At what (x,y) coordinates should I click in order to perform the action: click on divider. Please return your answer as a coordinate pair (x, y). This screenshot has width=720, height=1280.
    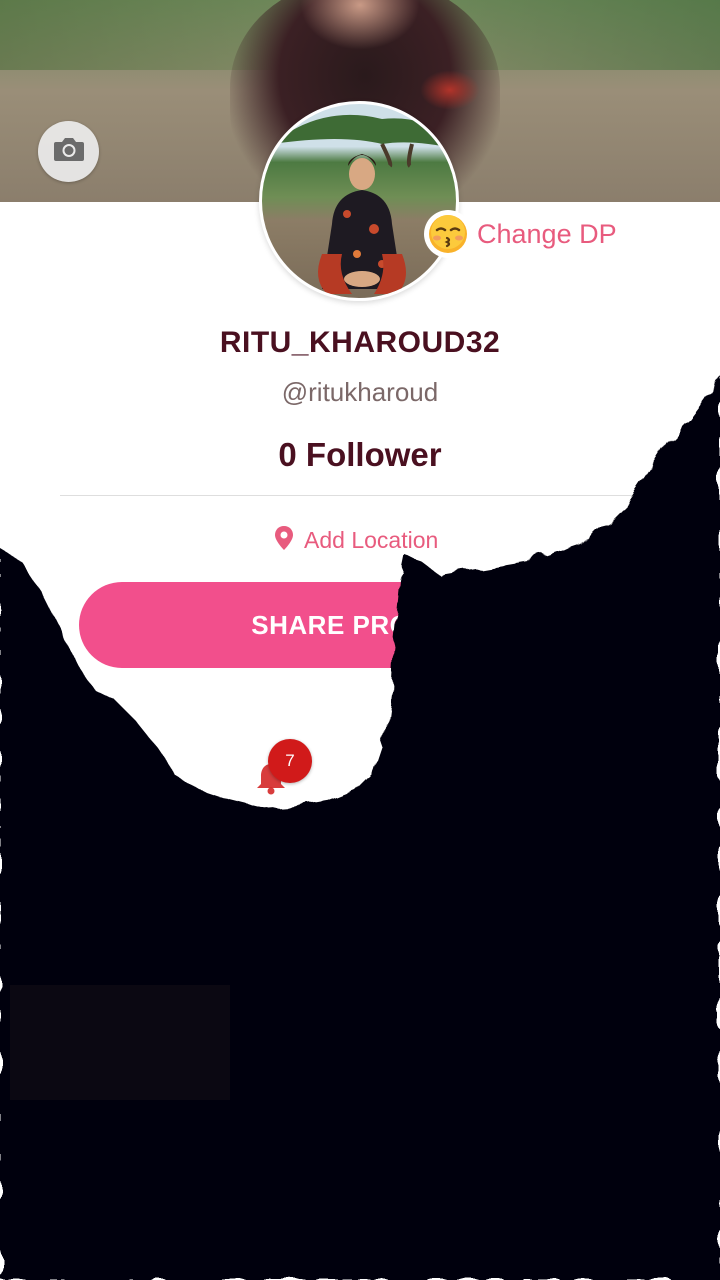
    Looking at the image, I should click on (360, 495).